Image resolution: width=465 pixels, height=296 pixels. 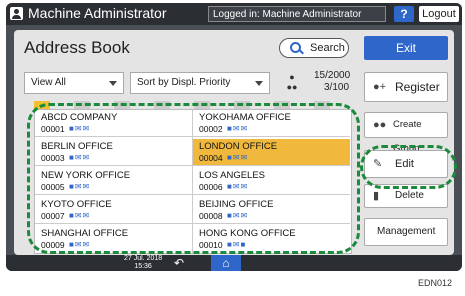 I want to click on management-button: Management, so click(x=406, y=232).